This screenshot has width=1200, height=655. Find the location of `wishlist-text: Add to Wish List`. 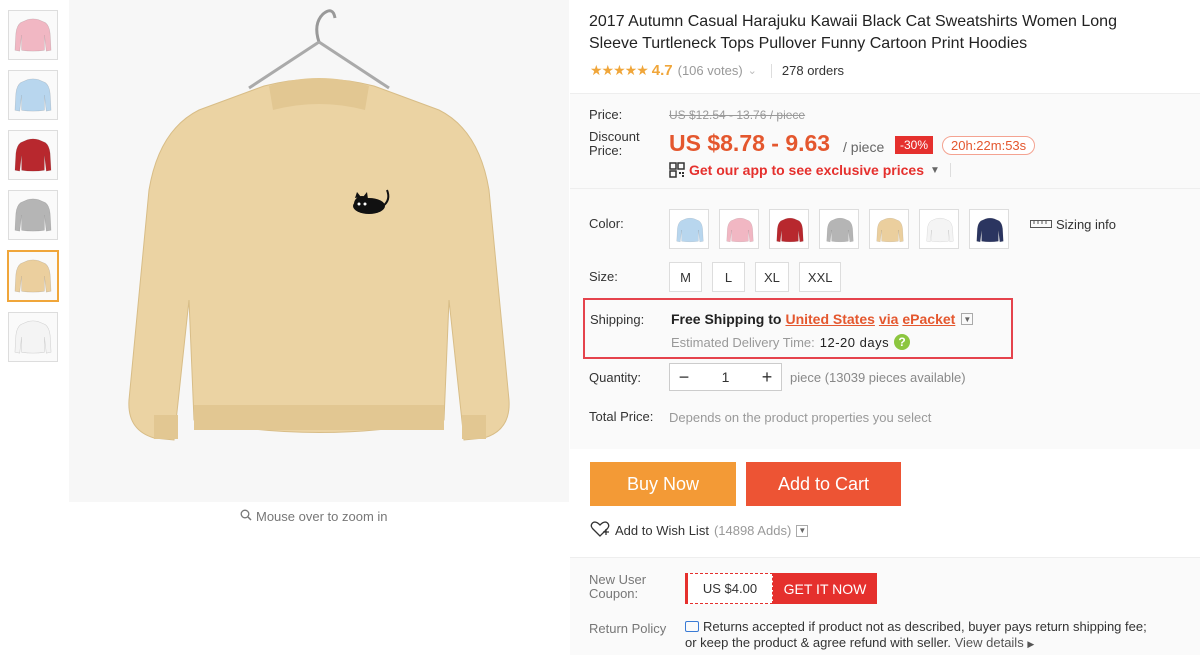

wishlist-text: Add to Wish List is located at coordinates (662, 530).